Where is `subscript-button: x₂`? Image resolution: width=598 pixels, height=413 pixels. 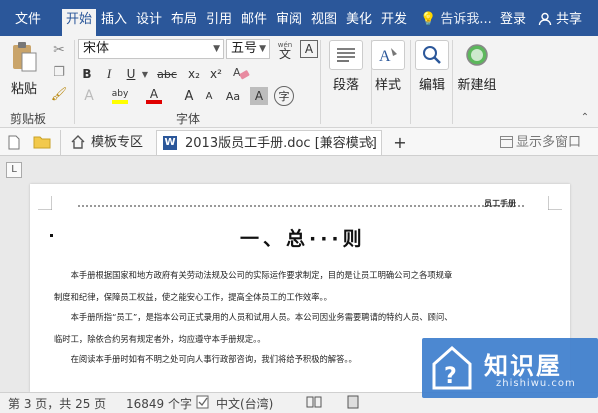
subscript-button: x₂ is located at coordinates (194, 74).